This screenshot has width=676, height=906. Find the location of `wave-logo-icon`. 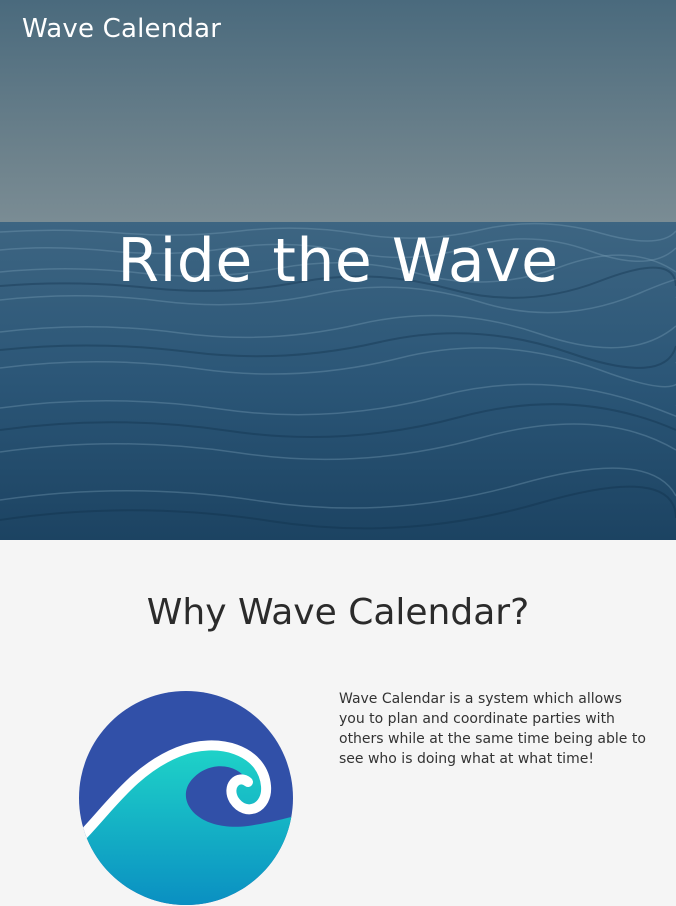

wave-logo-icon is located at coordinates (186, 798).